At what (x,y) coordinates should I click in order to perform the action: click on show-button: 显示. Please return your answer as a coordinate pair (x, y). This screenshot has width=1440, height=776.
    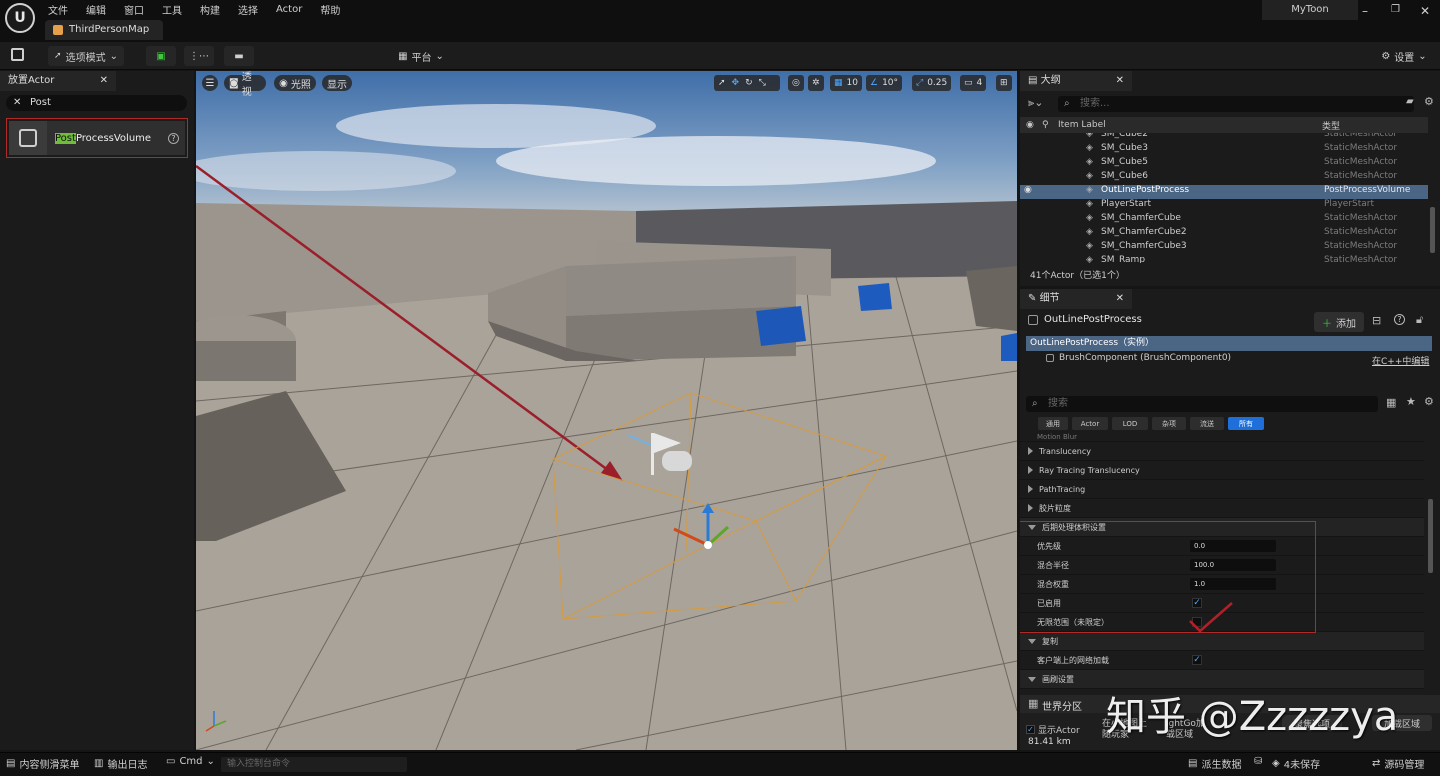
    Looking at the image, I should click on (337, 83).